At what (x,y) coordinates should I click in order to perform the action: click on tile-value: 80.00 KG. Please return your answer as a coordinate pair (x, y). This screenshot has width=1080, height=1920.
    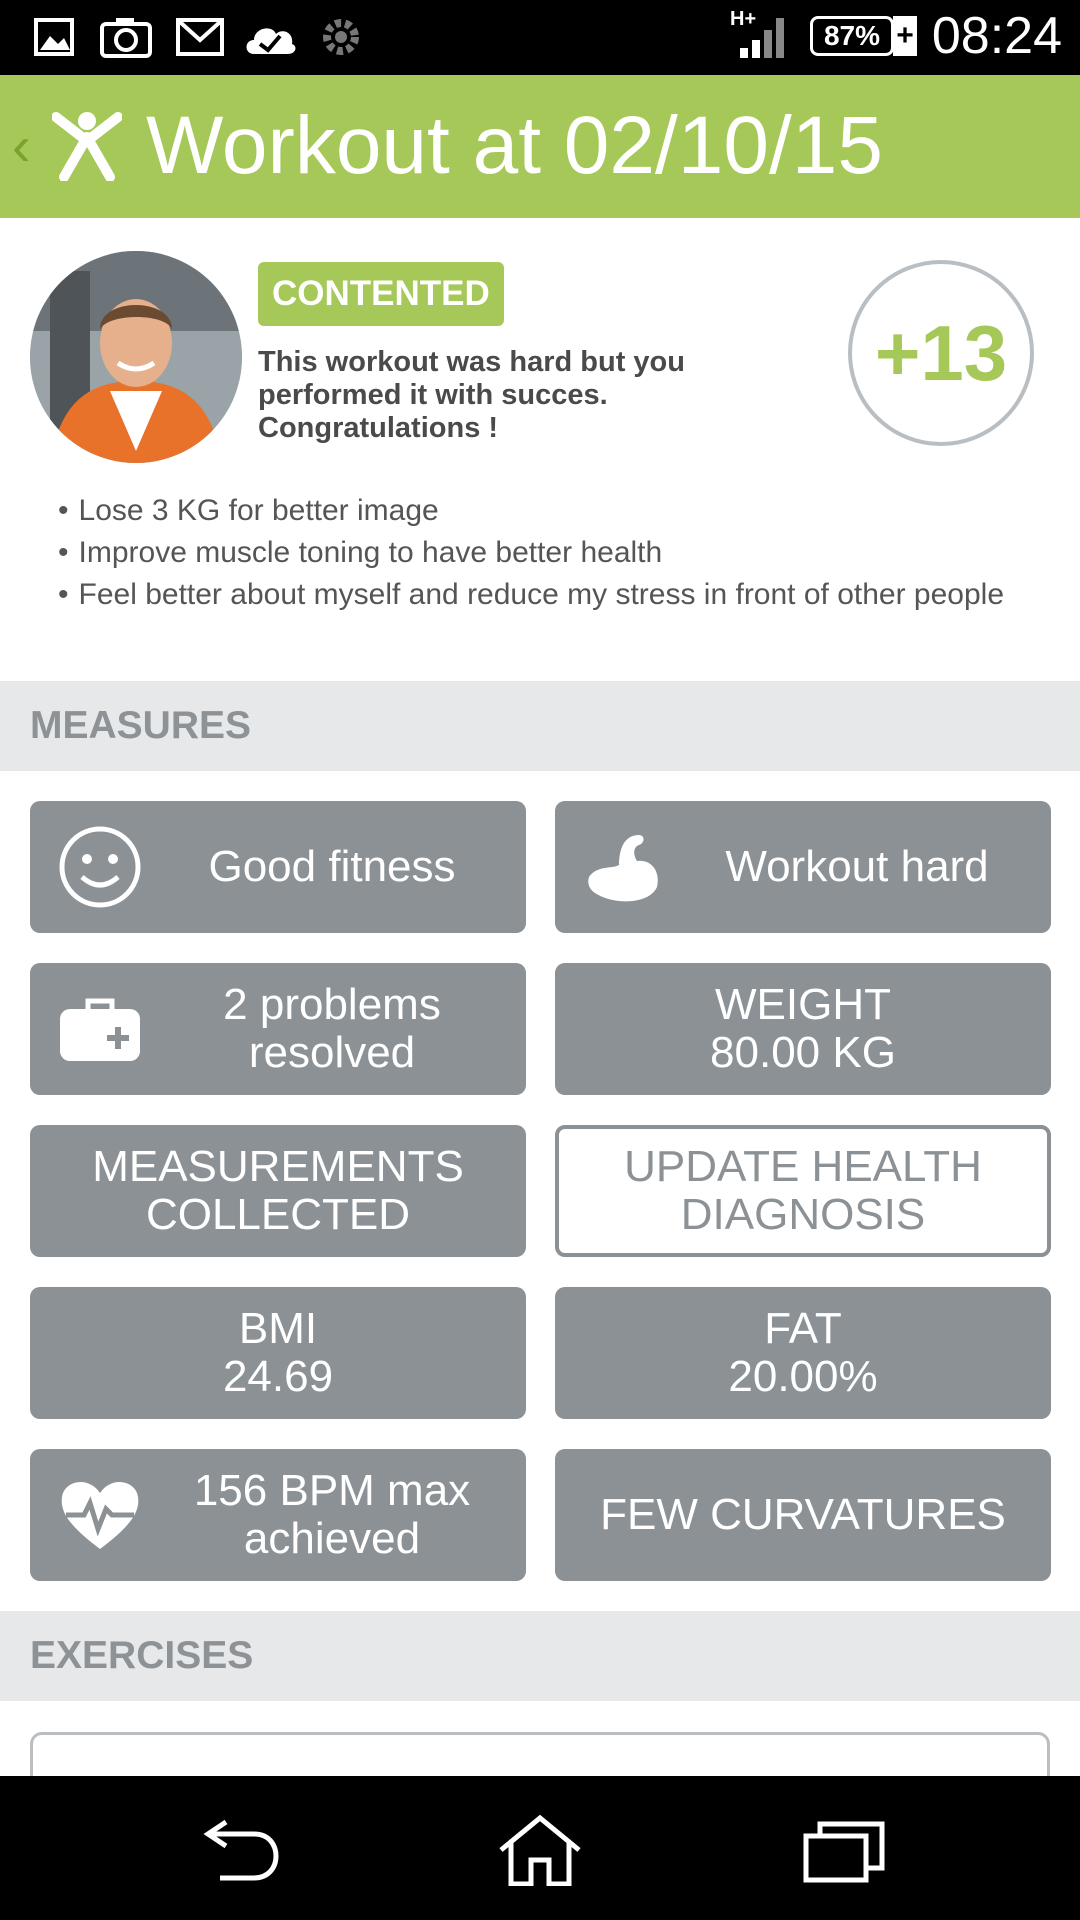
    Looking at the image, I should click on (803, 1052).